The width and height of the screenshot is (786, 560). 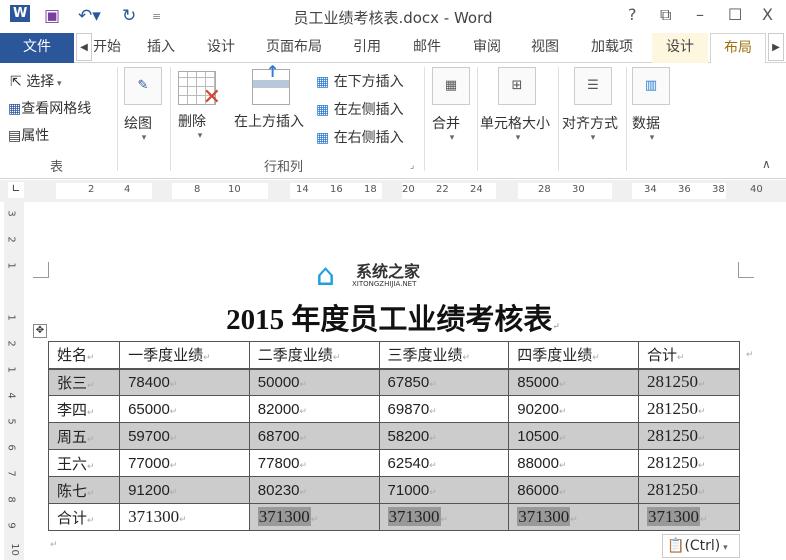 I want to click on properties-button: ▤属性, so click(x=28, y=135).